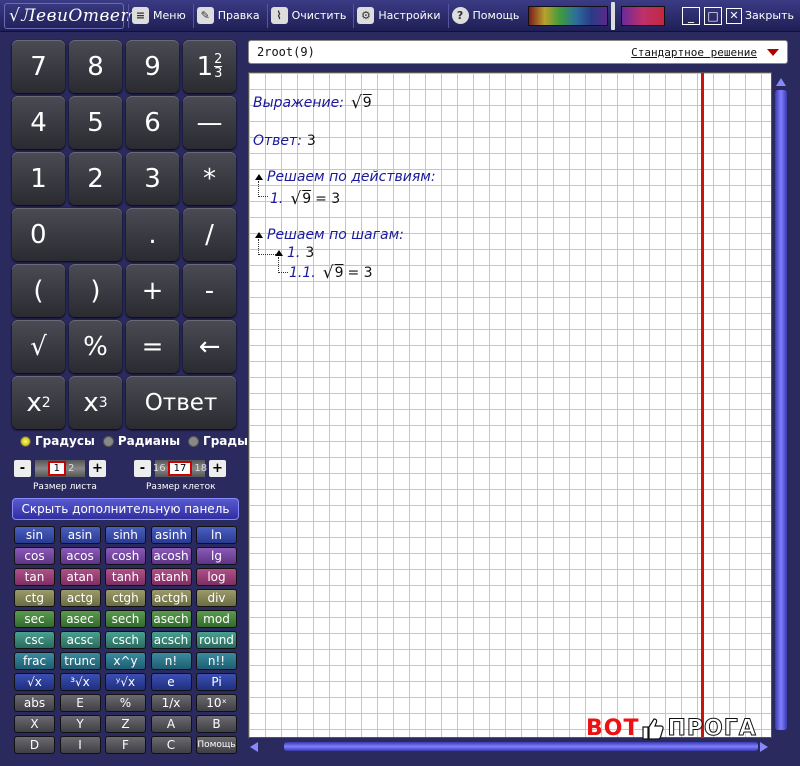 This screenshot has width=800, height=766. I want to click on function-key-37: ʸ√x, so click(125, 682).